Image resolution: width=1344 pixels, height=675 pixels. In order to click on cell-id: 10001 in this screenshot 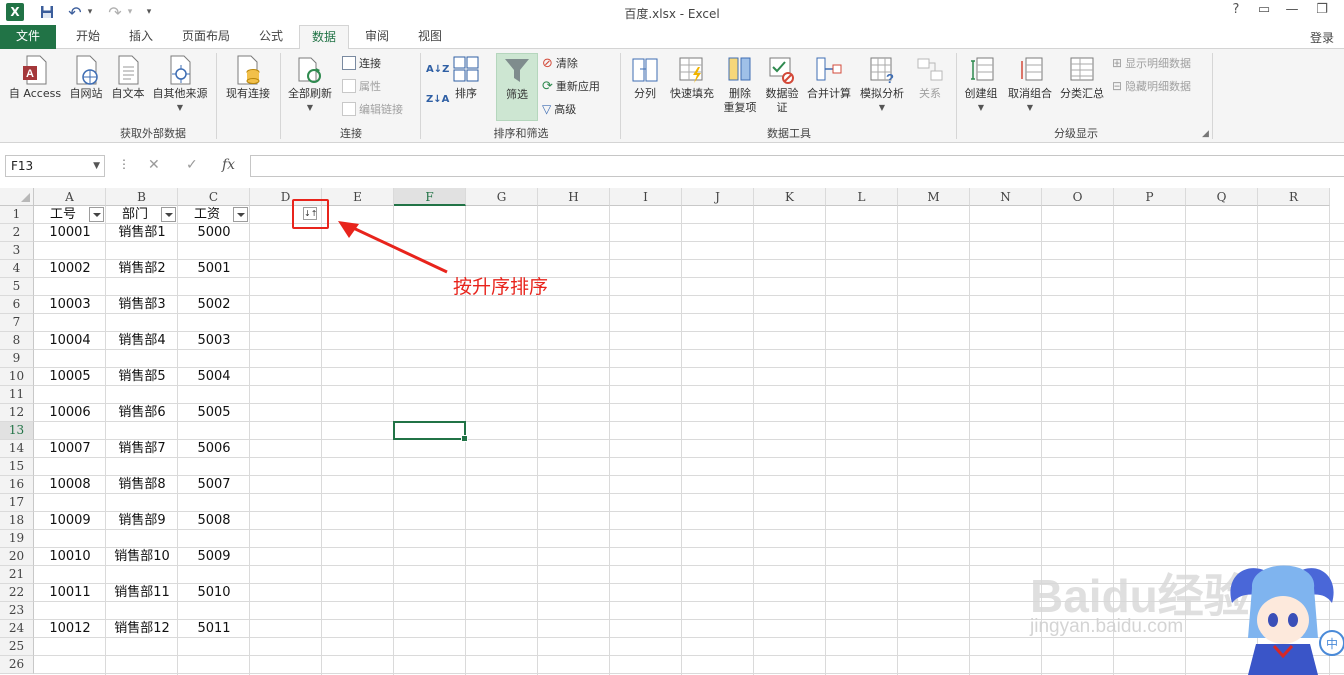, I will do `click(70, 233)`.